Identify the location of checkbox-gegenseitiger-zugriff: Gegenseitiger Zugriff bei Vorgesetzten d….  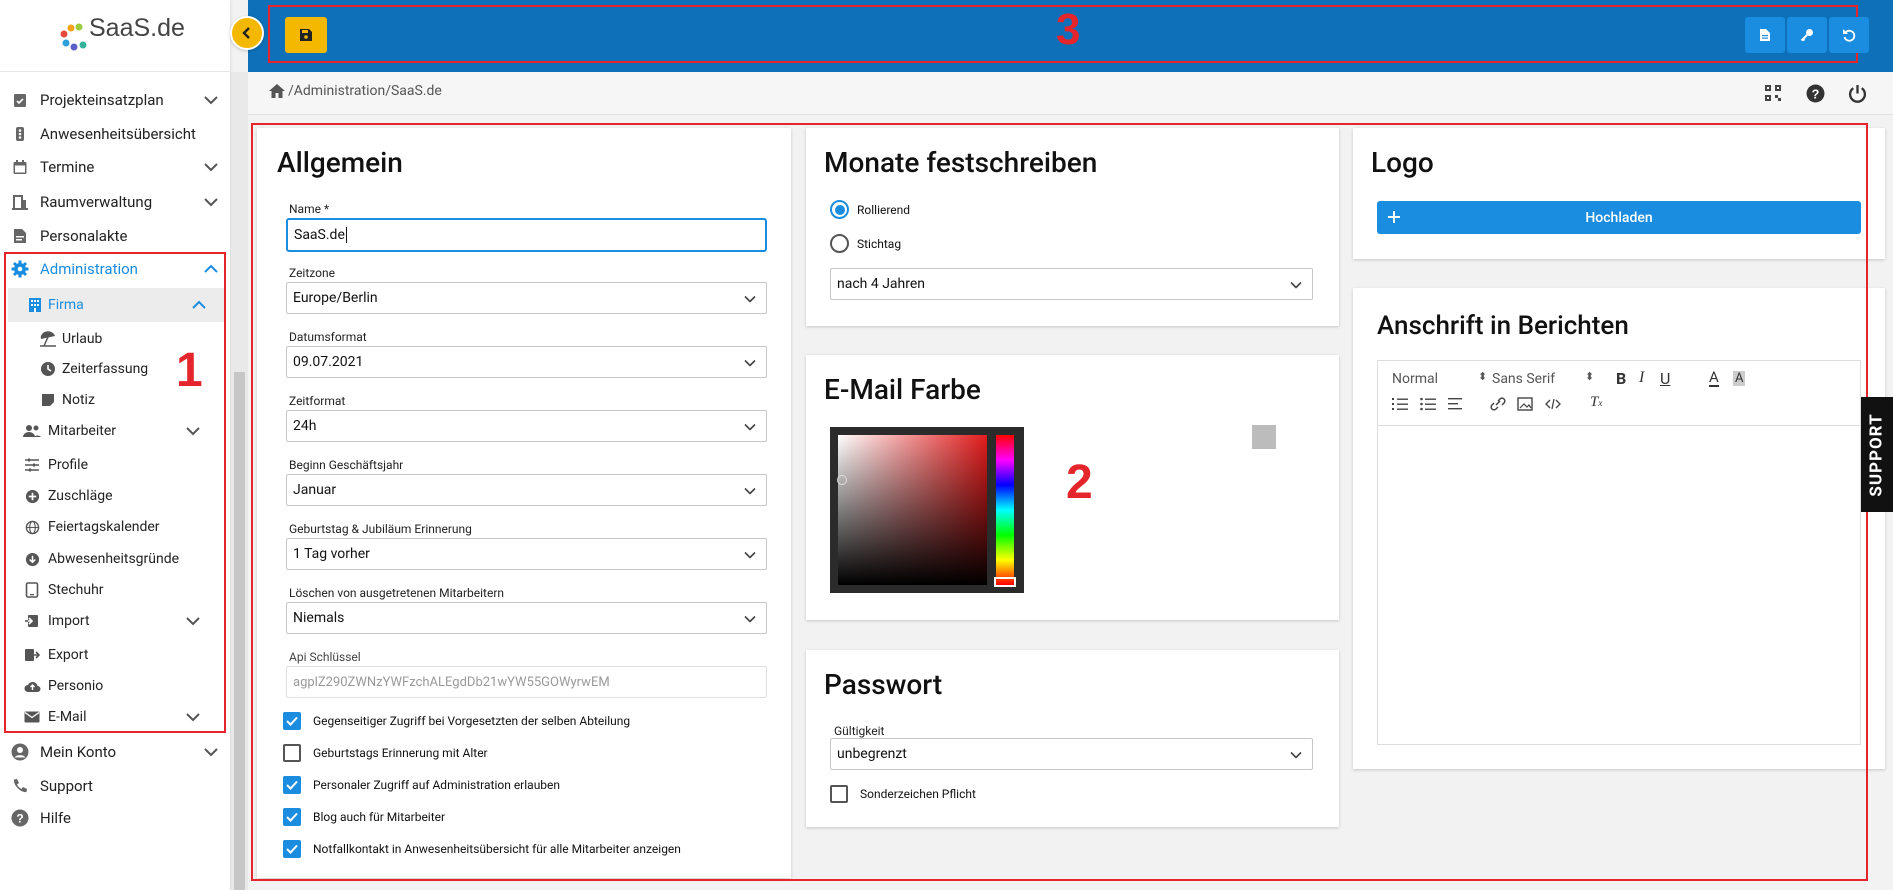
(456, 721).